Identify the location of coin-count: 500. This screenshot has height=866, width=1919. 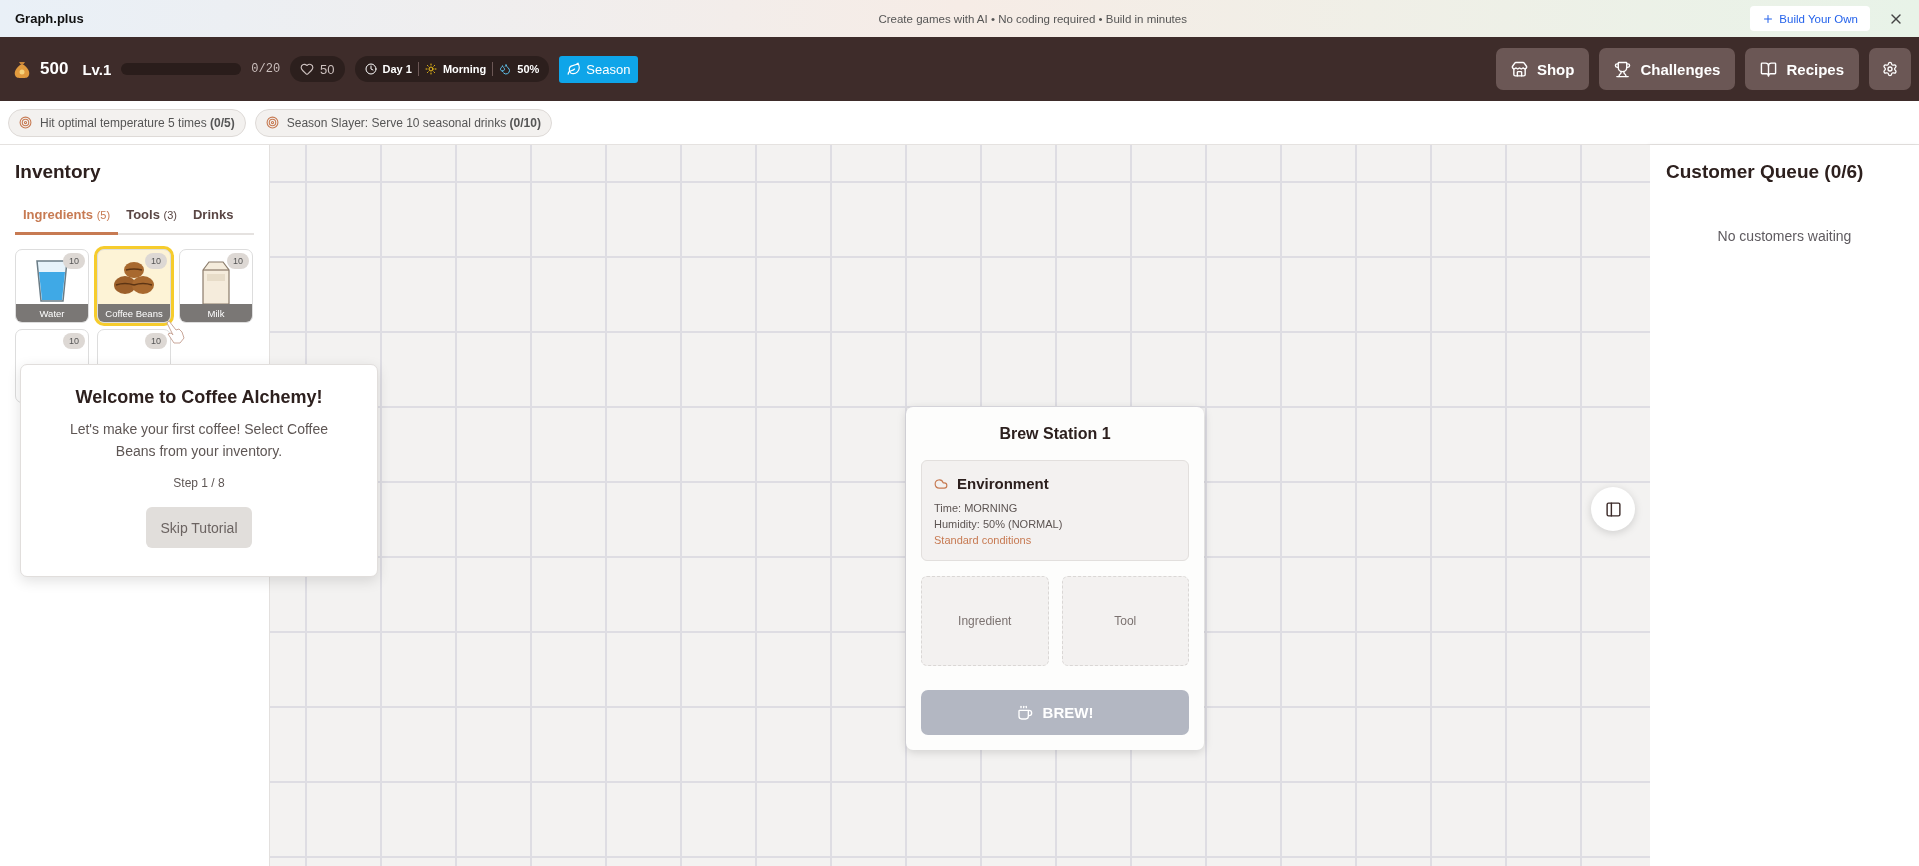
(54, 69).